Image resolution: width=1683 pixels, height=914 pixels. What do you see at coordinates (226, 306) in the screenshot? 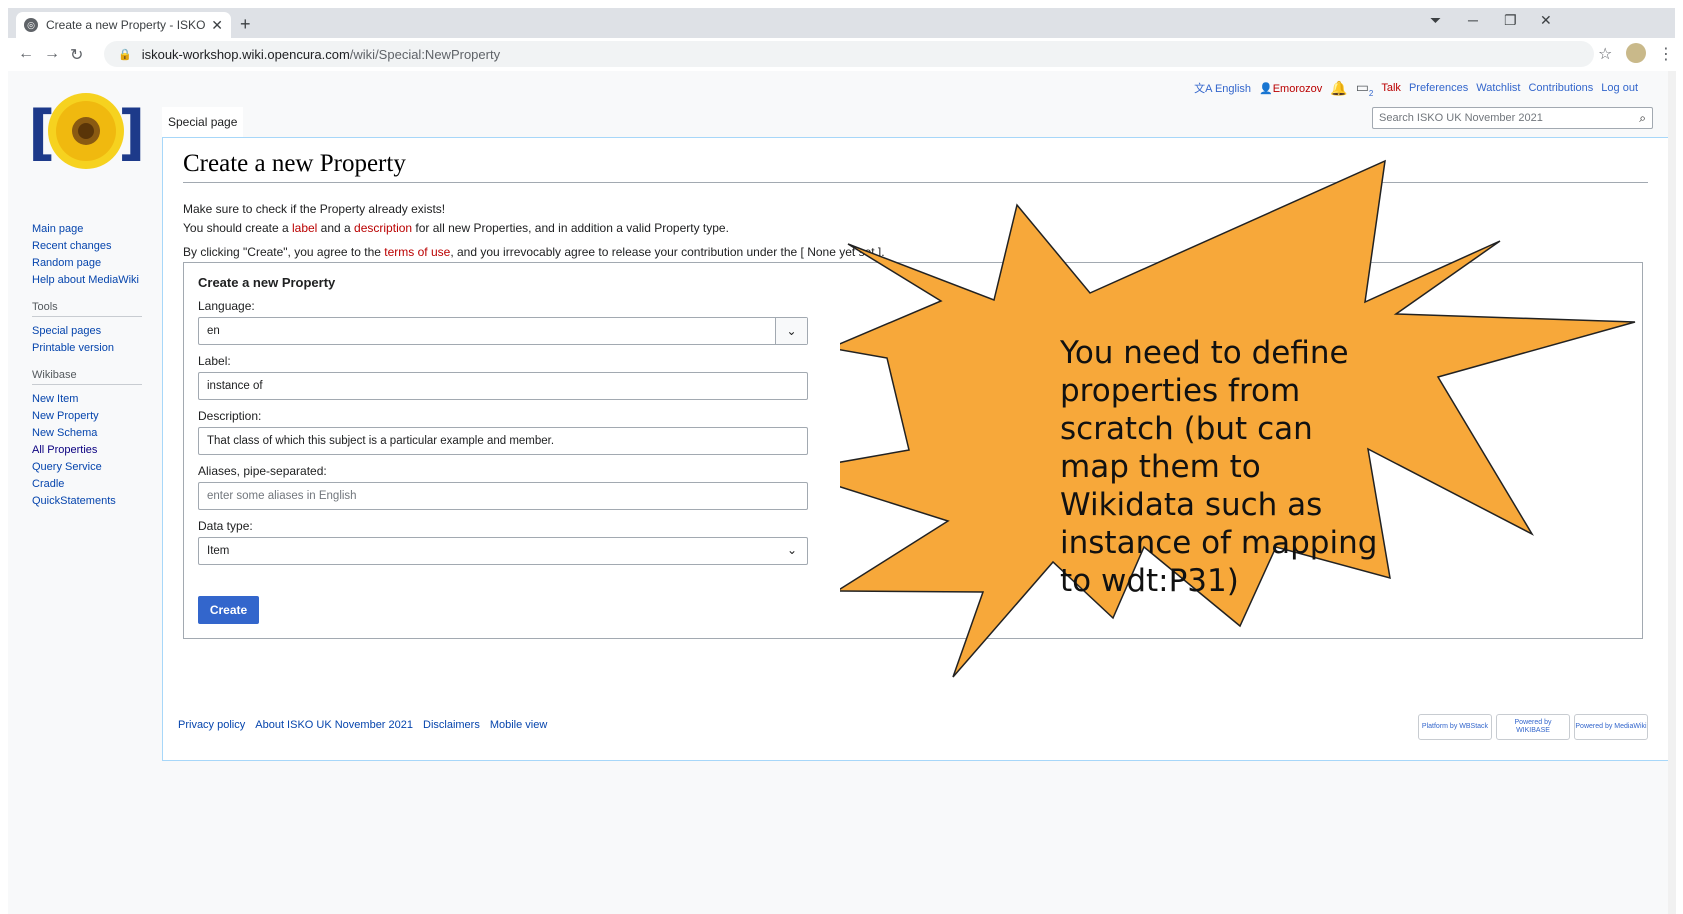
I see `language-label: Language:` at bounding box center [226, 306].